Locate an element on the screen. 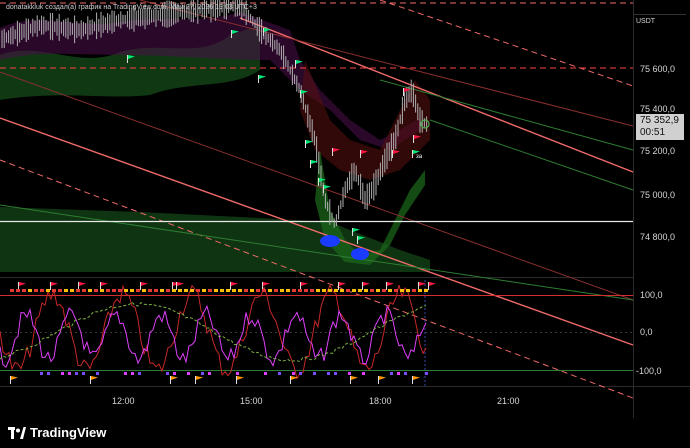  osc-label-minus-100: -100,0 is located at coordinates (649, 371).